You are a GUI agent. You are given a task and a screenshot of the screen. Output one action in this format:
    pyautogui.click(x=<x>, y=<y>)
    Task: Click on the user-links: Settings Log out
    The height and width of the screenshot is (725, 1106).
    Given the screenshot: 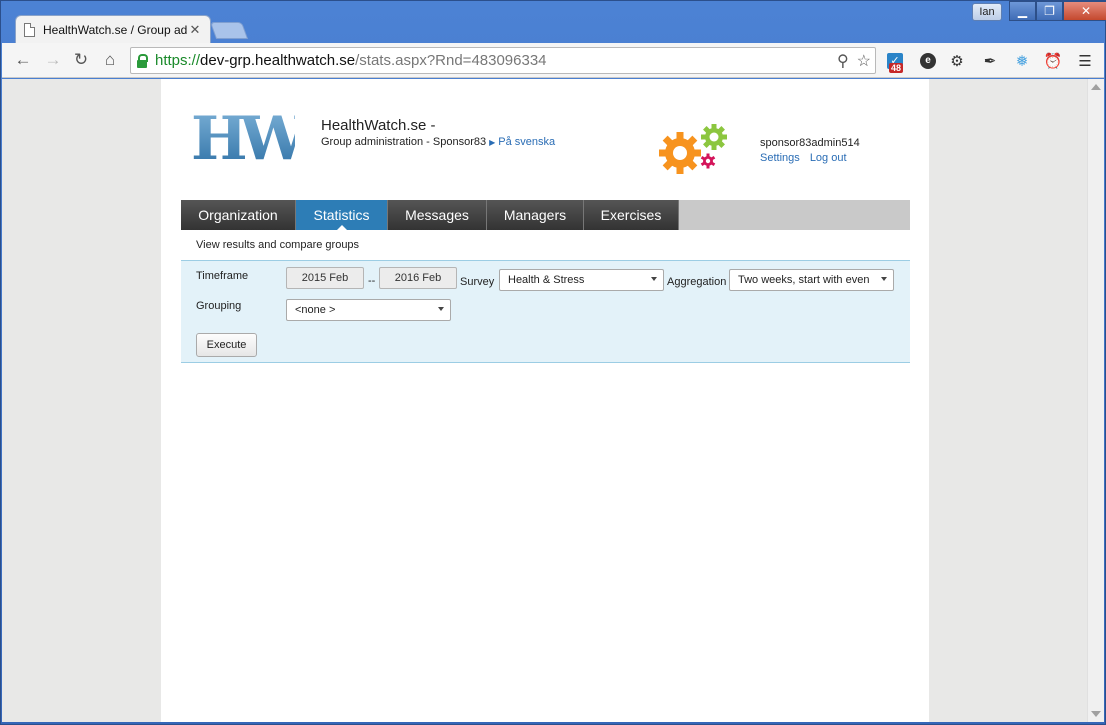 What is the action you would take?
    pyautogui.click(x=807, y=158)
    